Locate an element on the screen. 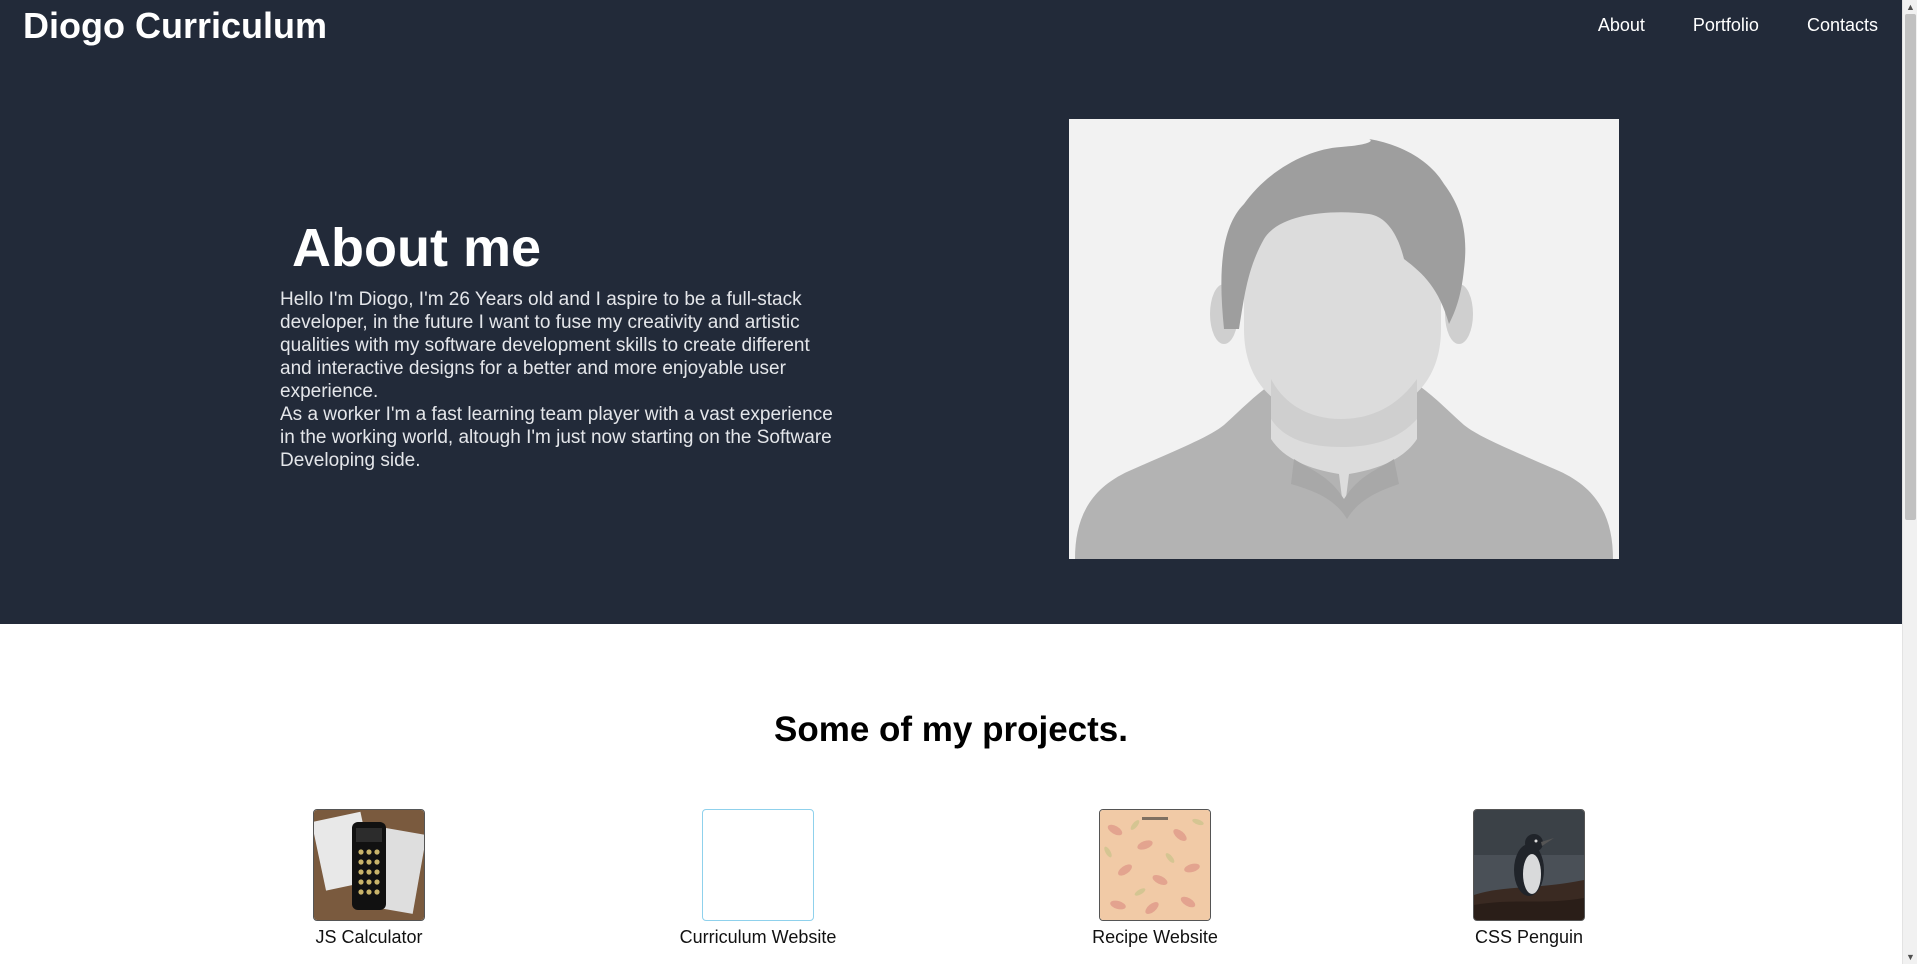  project-card-curriculum-website: Curriculum Website is located at coordinates (758, 878).